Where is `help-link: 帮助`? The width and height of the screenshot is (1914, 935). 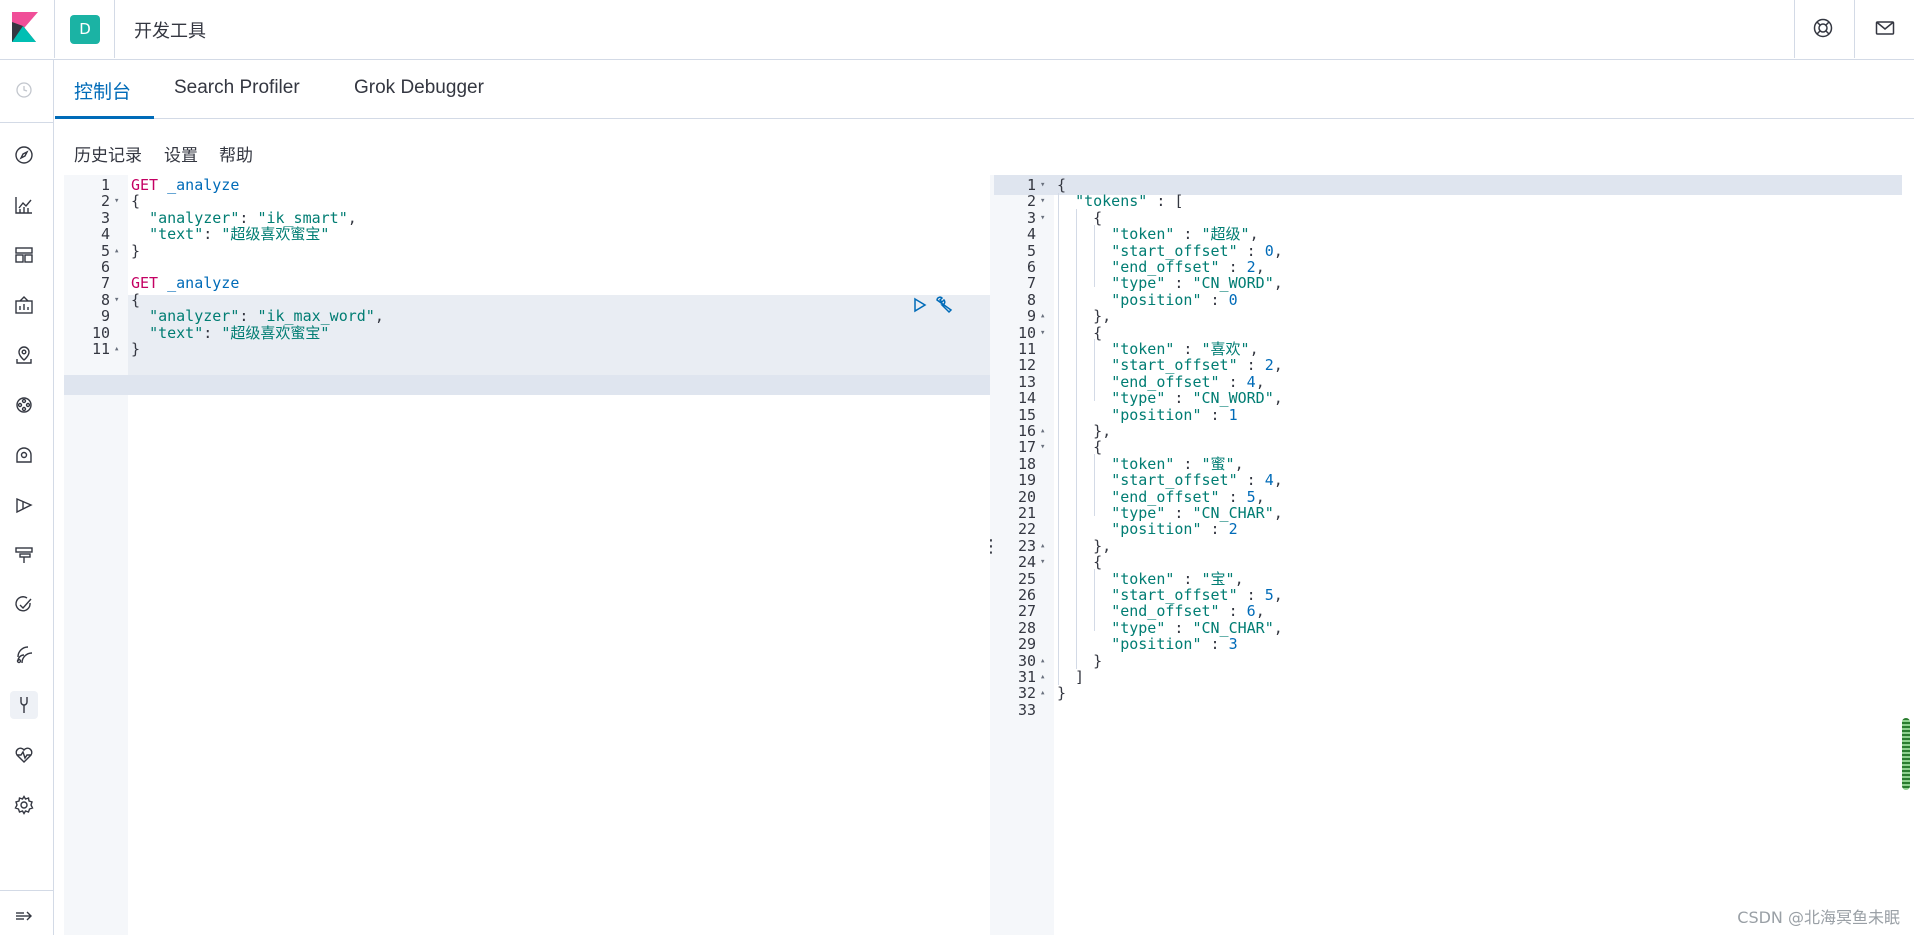
help-link: 帮助 is located at coordinates (236, 153).